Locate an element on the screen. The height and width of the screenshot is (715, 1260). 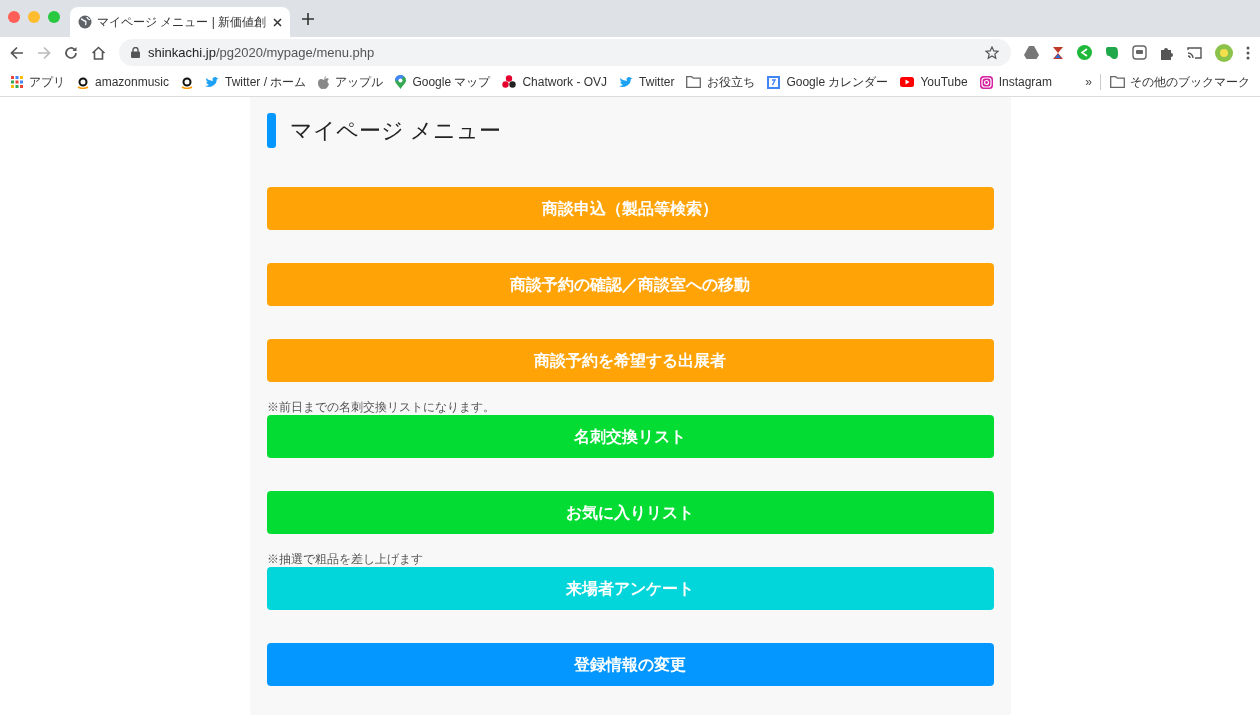
bookmark-item: アップル is located at coordinates (351, 82).